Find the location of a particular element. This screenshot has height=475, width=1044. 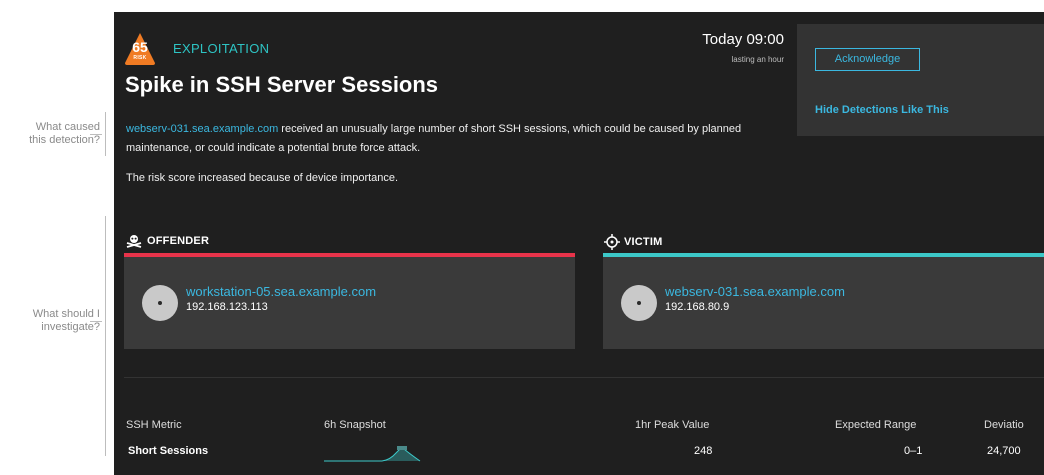

annotation-investigate: What should I investigate? is located at coordinates (50, 321).